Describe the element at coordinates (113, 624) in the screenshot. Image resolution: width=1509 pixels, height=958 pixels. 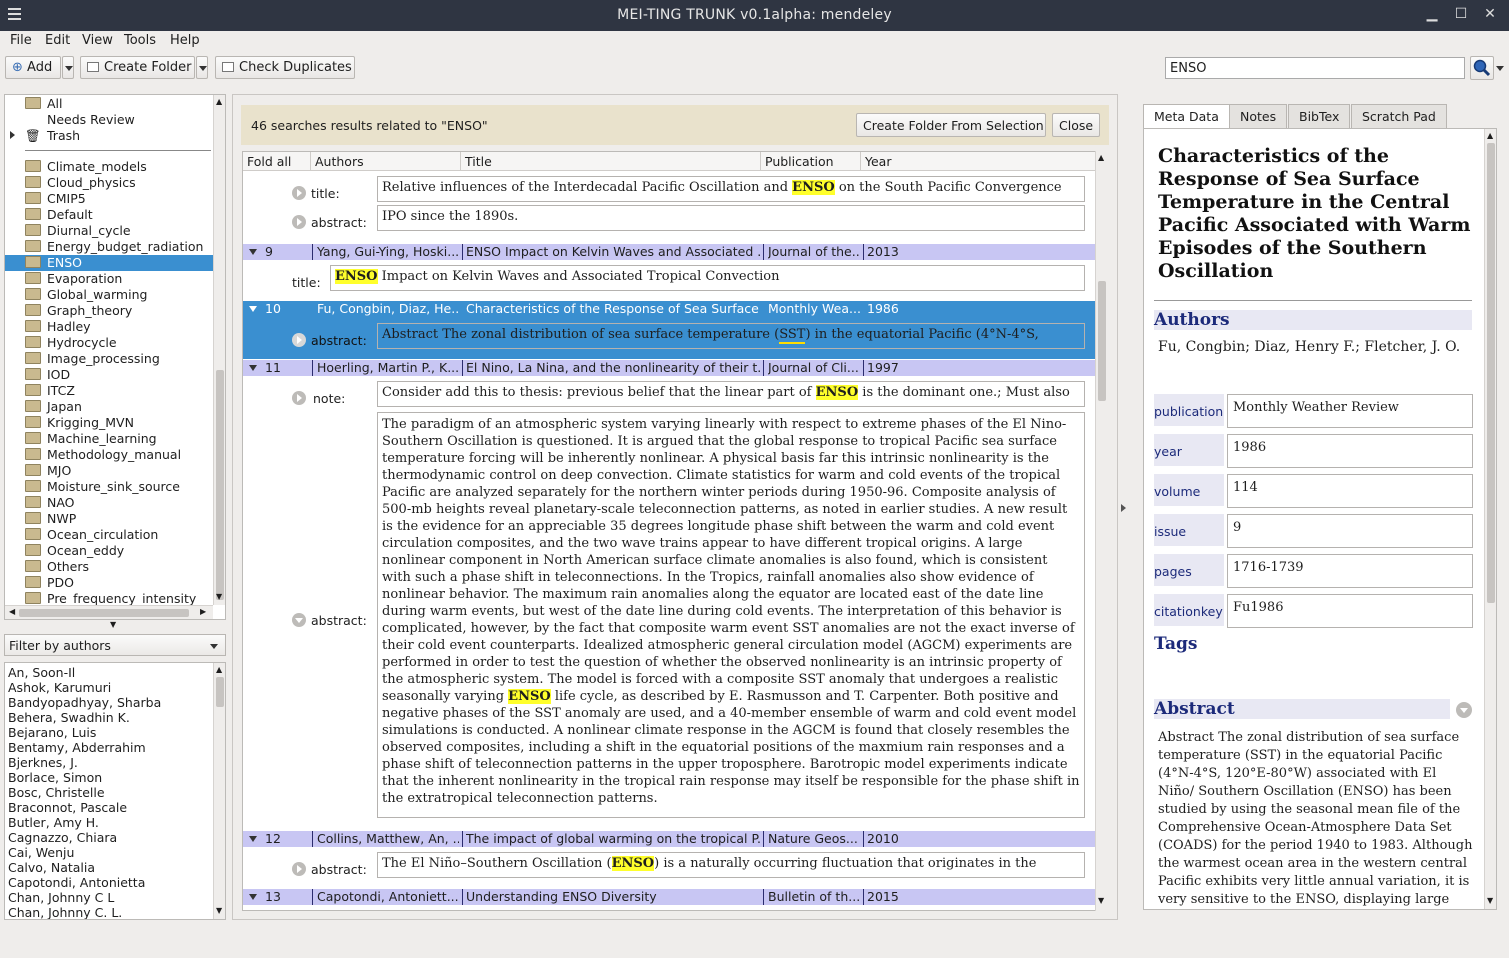
I see `collapse-pane-icon: ▼` at that location.